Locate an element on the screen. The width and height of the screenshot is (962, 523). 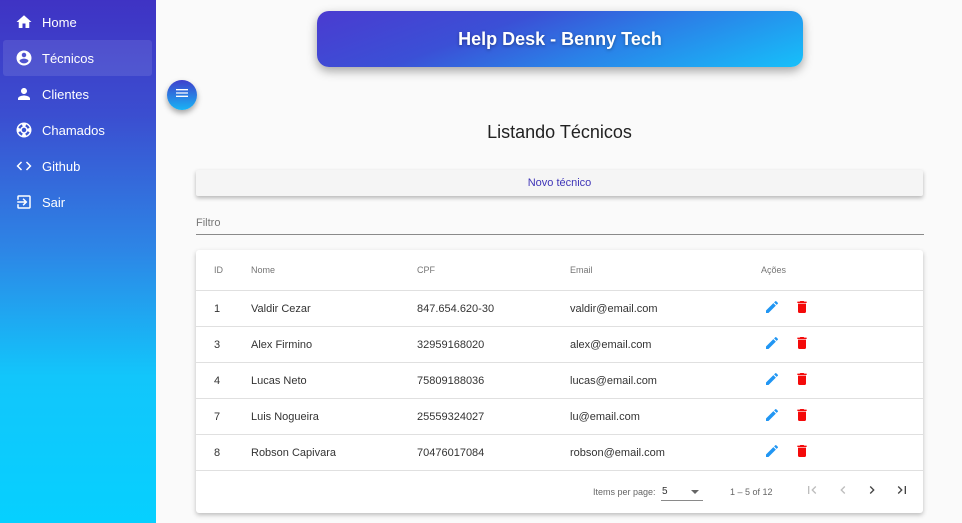
column-header-cpf: CPF is located at coordinates (426, 270).